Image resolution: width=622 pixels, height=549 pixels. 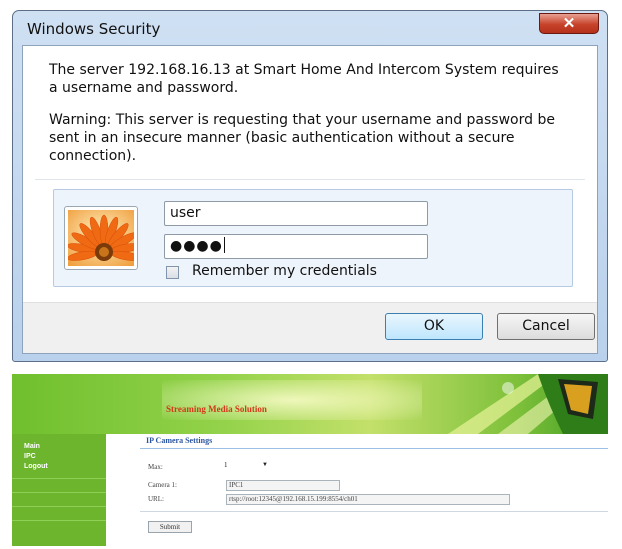 I want to click on sidebar: Main IPC Logout, so click(x=59, y=490).